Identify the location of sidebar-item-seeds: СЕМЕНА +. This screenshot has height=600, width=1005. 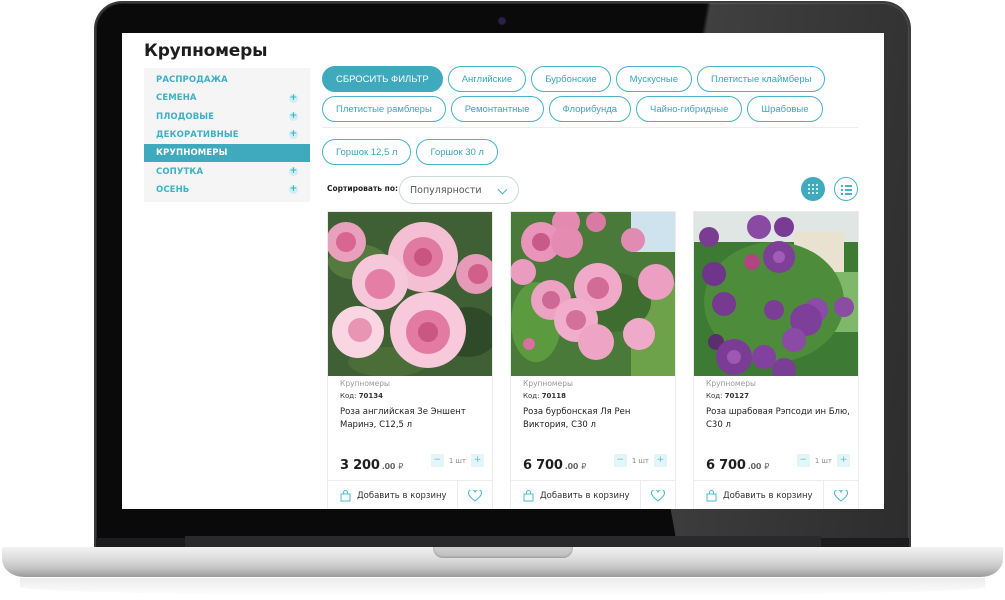
(227, 98).